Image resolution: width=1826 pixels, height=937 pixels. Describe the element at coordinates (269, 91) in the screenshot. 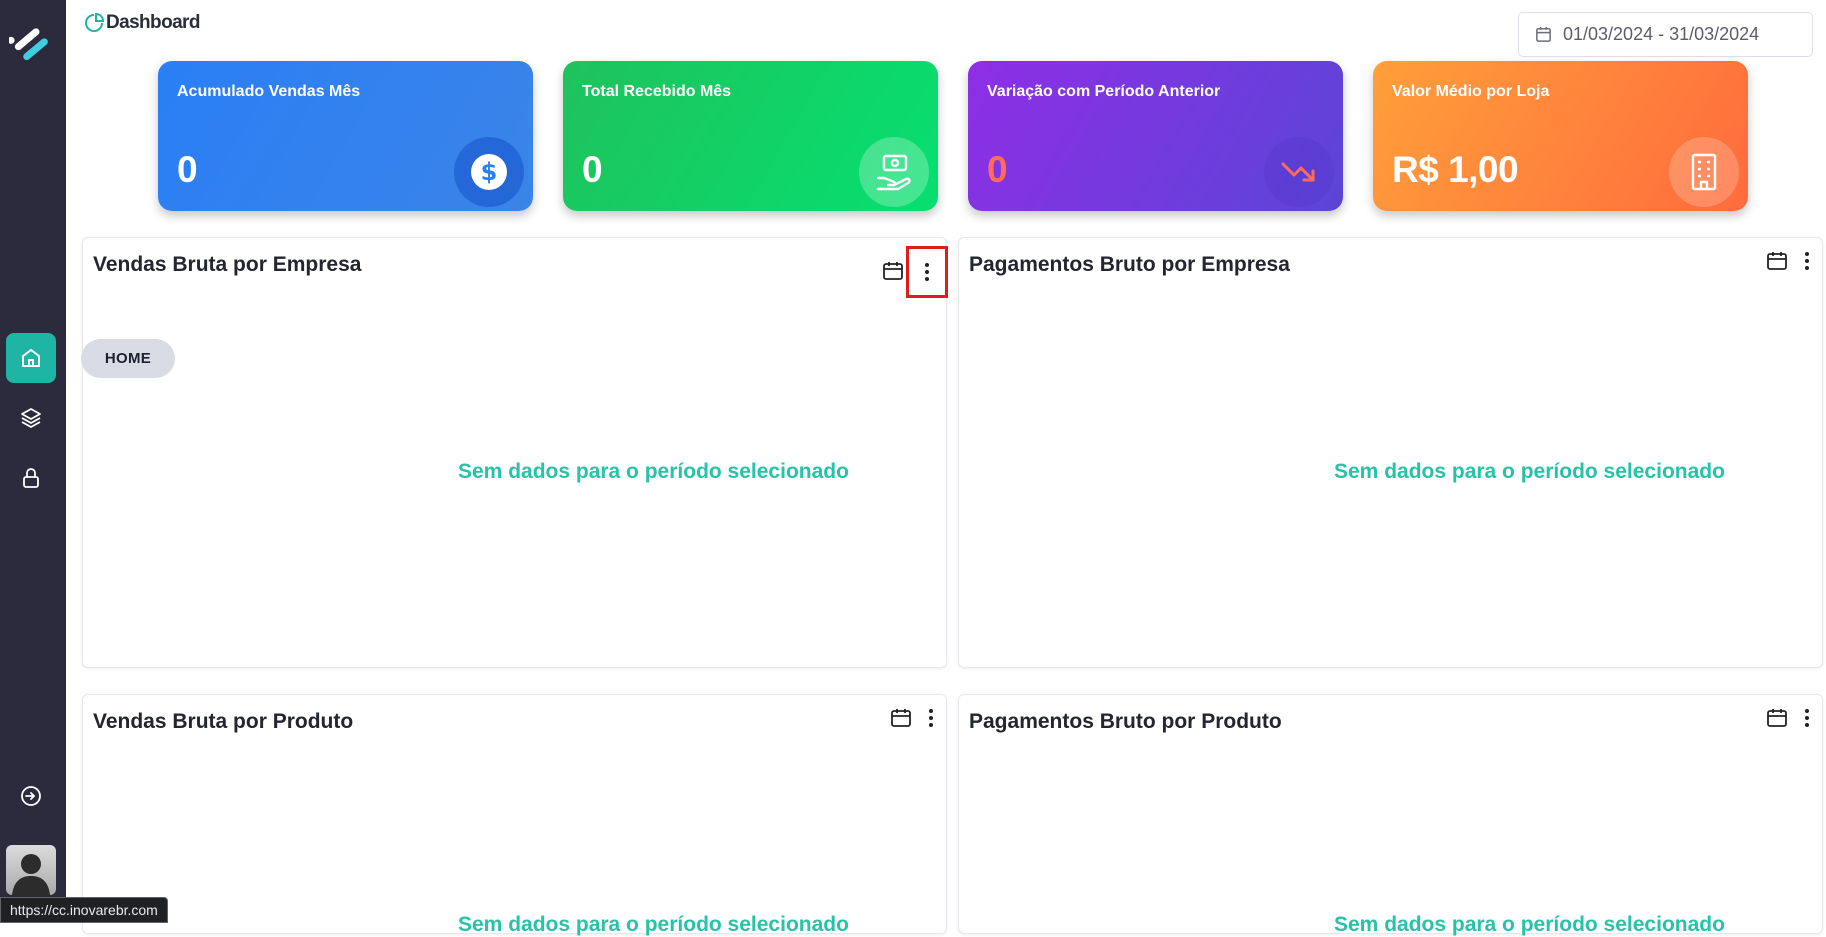

I see `kpi-title: Acumulado Vendas Mês` at that location.